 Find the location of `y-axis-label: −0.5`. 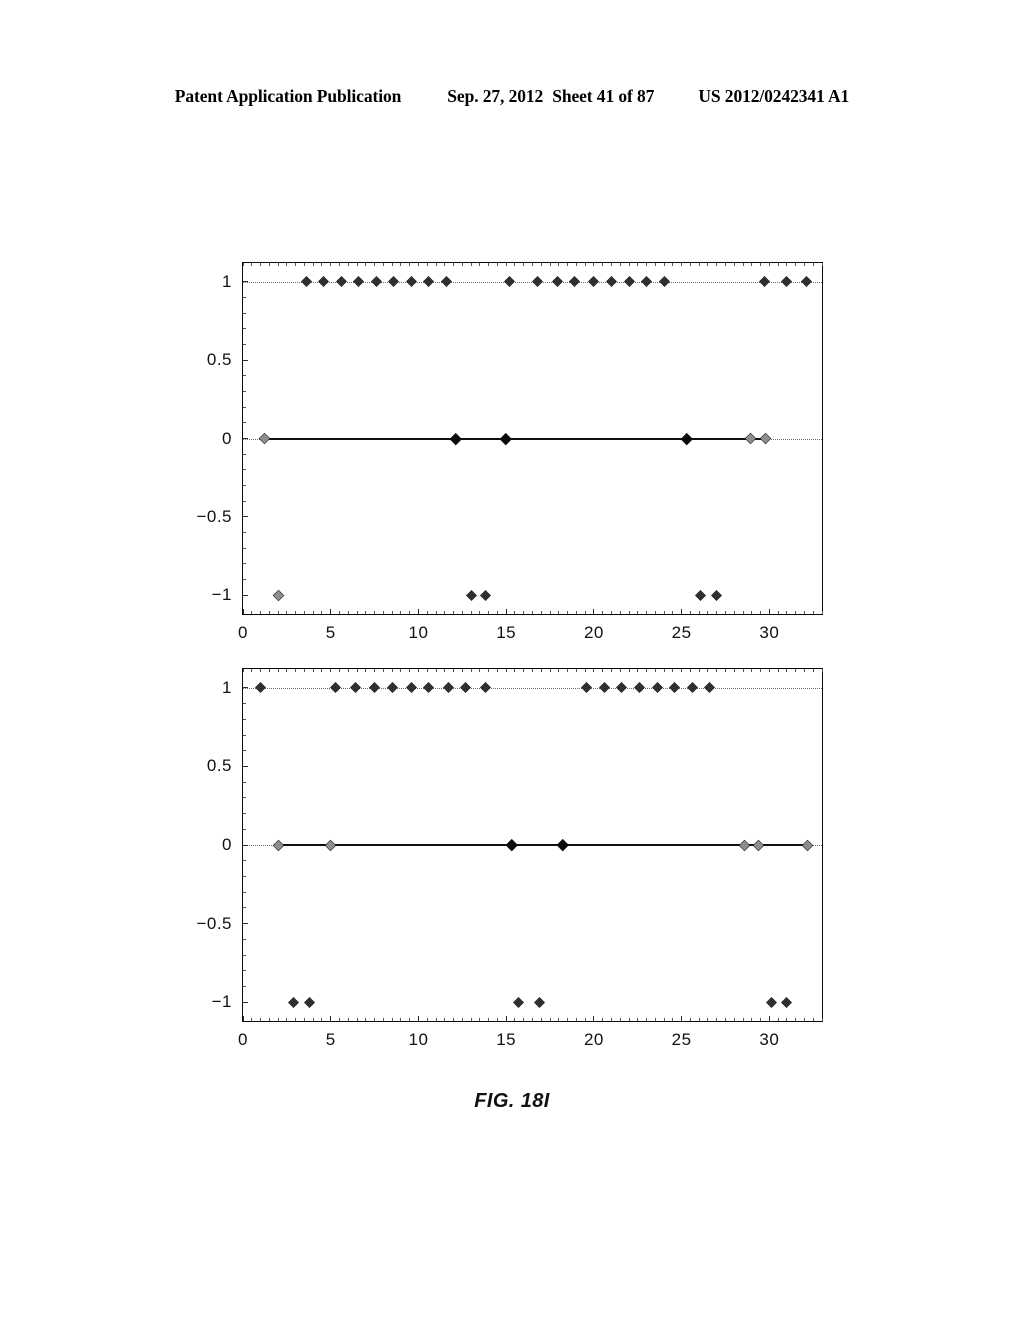

y-axis-label: −0.5 is located at coordinates (214, 516).